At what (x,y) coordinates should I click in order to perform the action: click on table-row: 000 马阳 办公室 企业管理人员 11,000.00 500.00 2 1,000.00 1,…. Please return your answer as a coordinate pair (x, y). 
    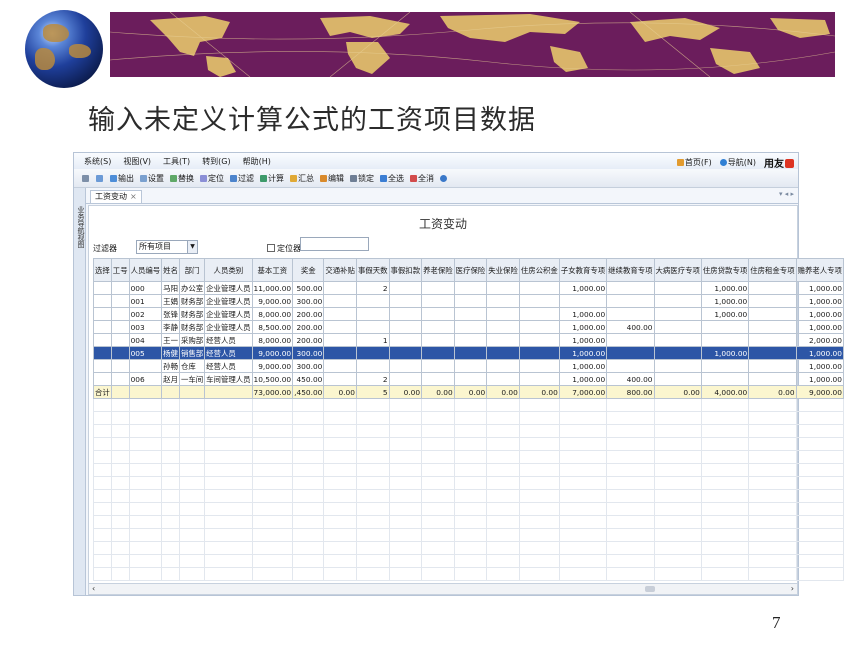
    Looking at the image, I should click on (468, 288).